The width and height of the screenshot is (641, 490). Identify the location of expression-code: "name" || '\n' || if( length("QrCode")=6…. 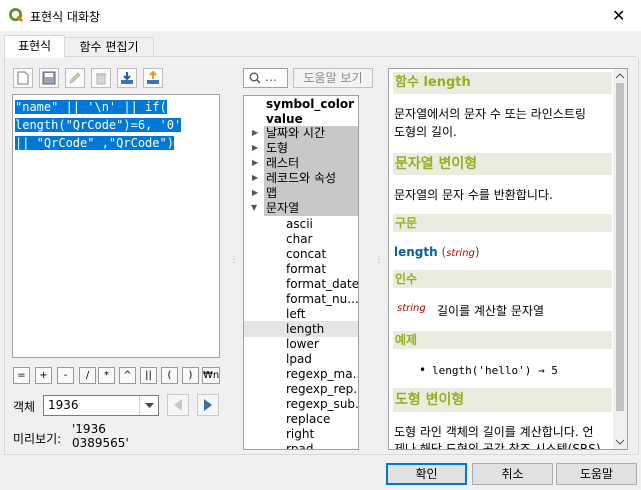
(98, 125).